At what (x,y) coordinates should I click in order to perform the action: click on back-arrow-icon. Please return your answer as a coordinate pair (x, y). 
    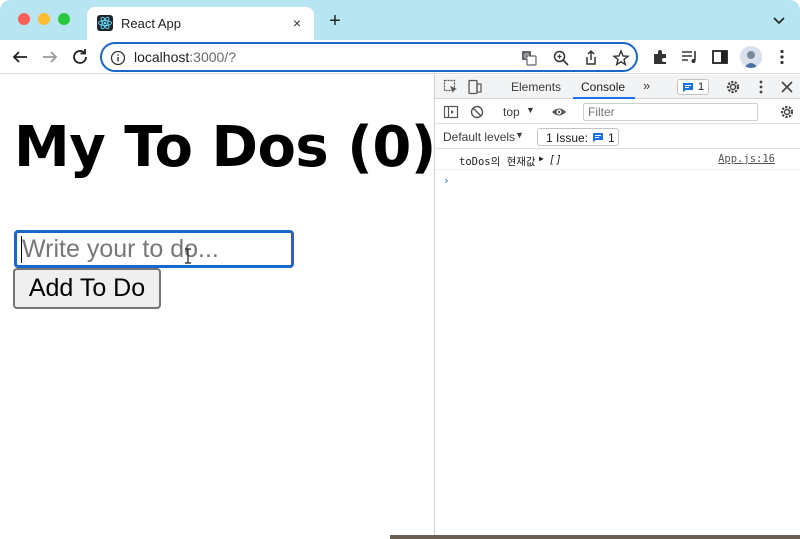
    Looking at the image, I should click on (20, 57).